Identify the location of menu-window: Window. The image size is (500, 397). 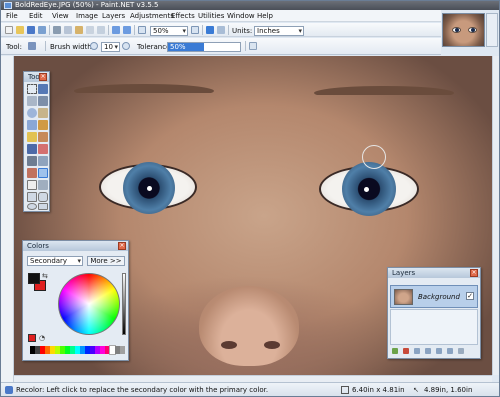
(241, 16).